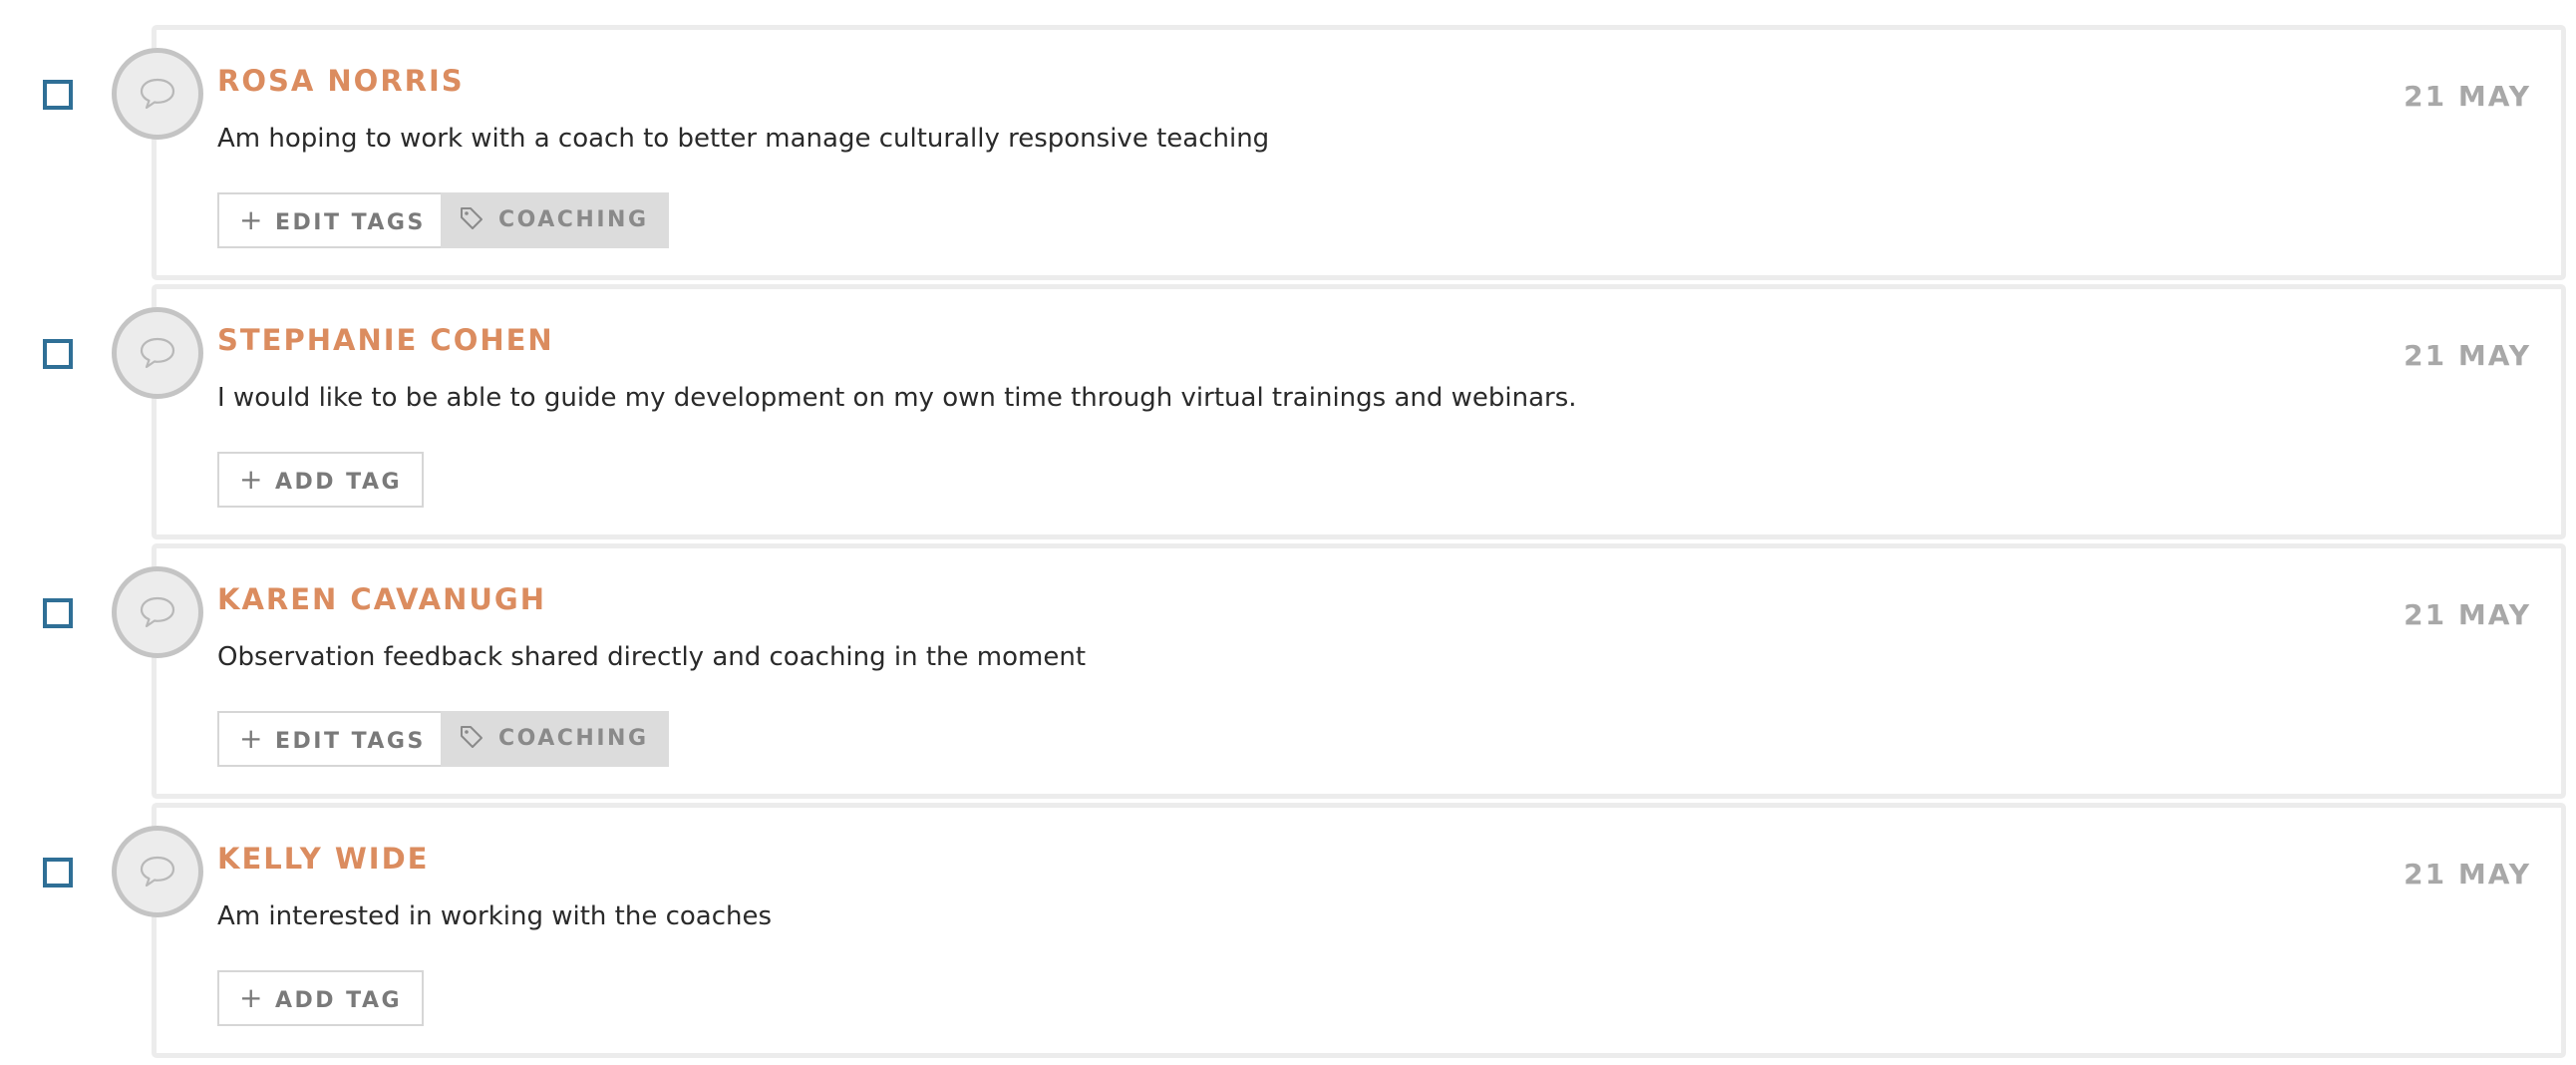  Describe the element at coordinates (381, 599) in the screenshot. I see `respondent-name: KAREN CAVANUGH` at that location.